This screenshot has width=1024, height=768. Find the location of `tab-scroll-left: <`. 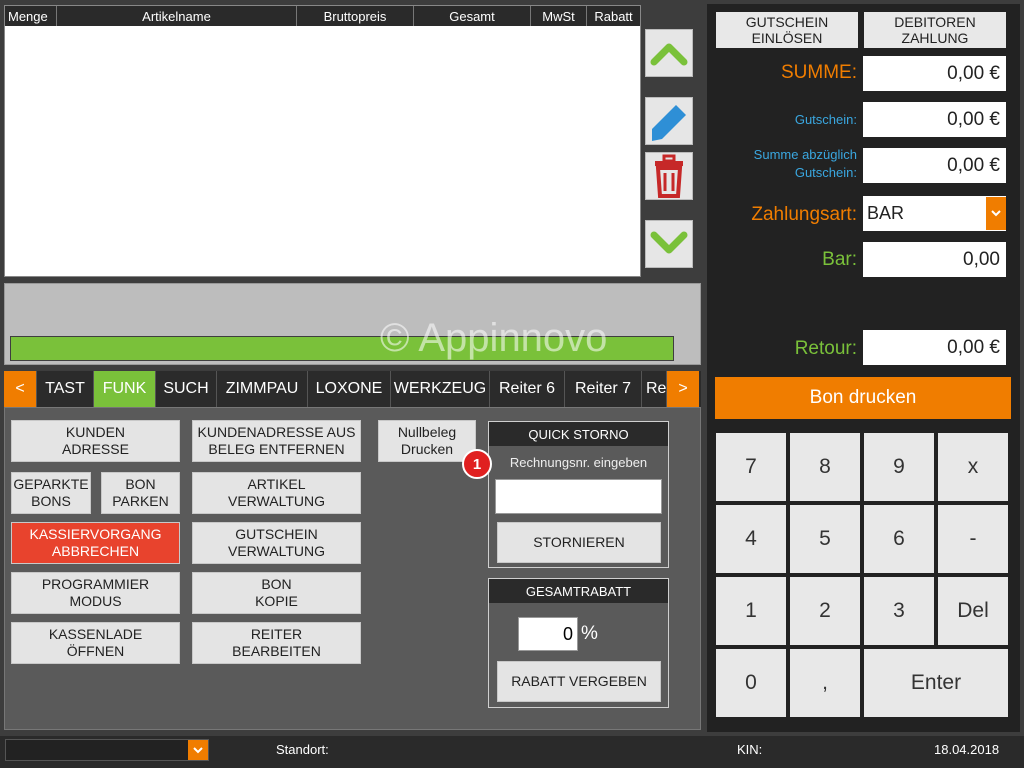

tab-scroll-left: < is located at coordinates (20, 389).